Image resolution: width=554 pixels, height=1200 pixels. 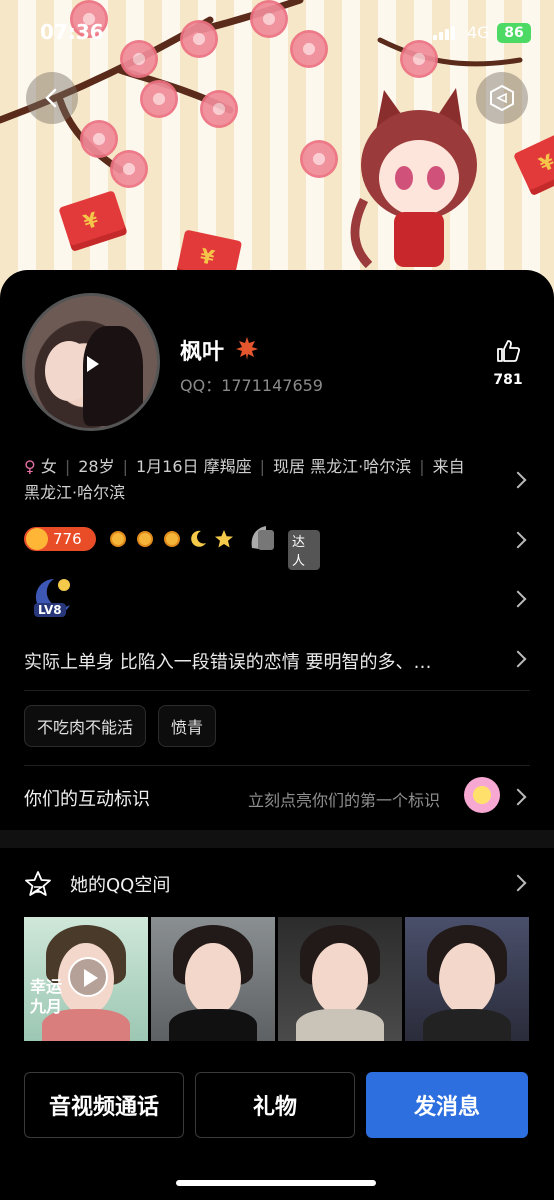 I want to click on wing-icon, so click(x=262, y=538).